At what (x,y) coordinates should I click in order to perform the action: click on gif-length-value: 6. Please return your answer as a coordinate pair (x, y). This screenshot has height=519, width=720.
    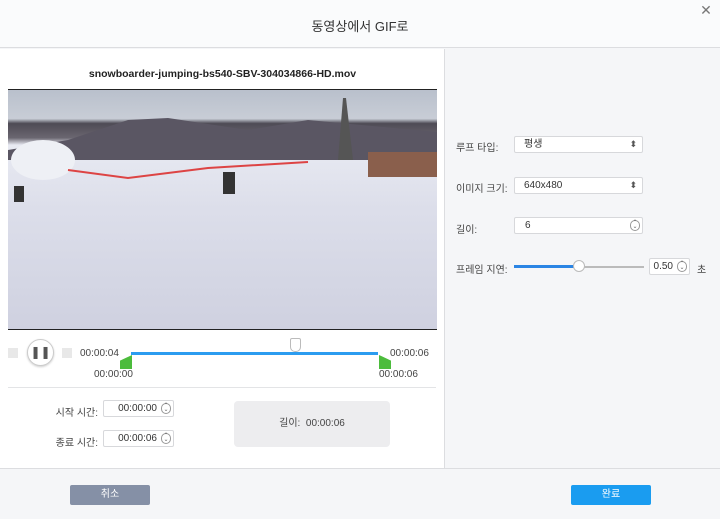
    Looking at the image, I should click on (528, 225).